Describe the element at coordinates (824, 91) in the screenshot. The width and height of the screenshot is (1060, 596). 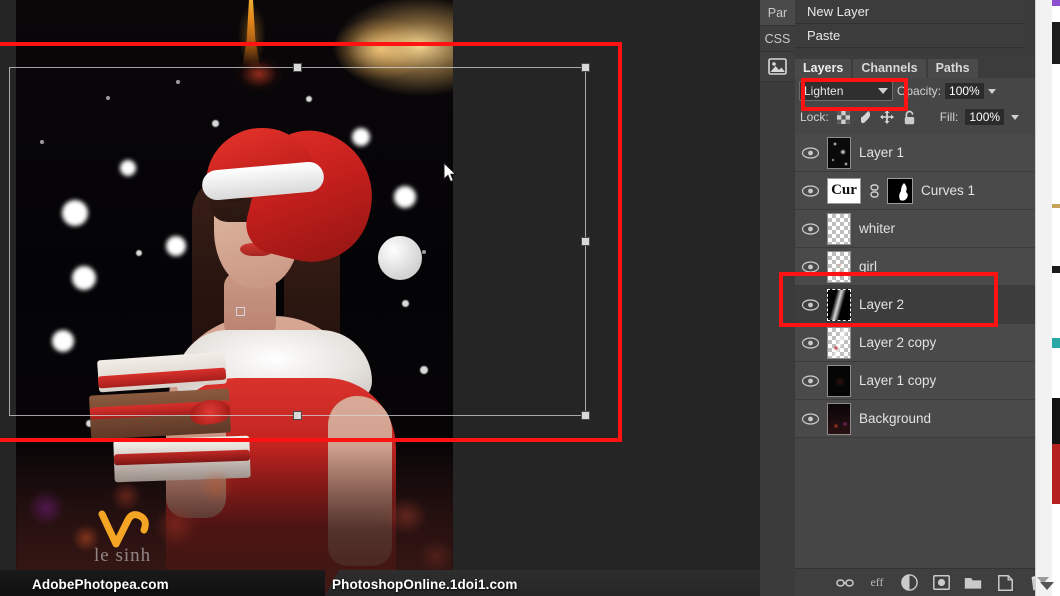
I see `blend-mode-value: Lighten` at that location.